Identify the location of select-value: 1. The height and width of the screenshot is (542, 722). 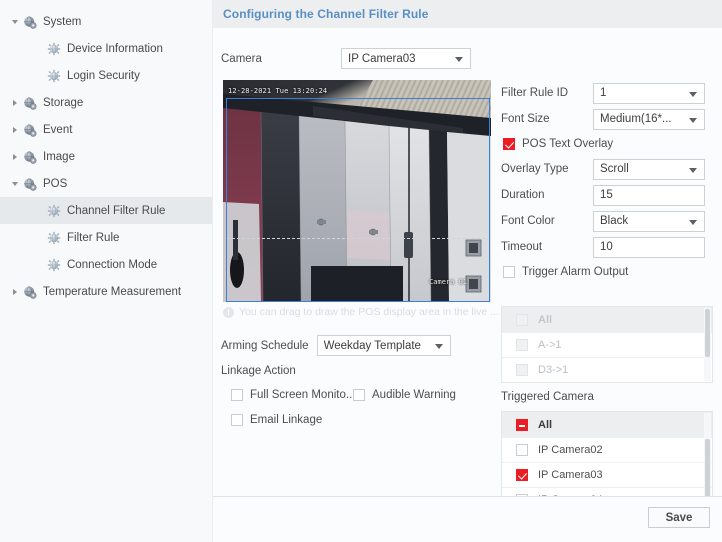
(603, 93).